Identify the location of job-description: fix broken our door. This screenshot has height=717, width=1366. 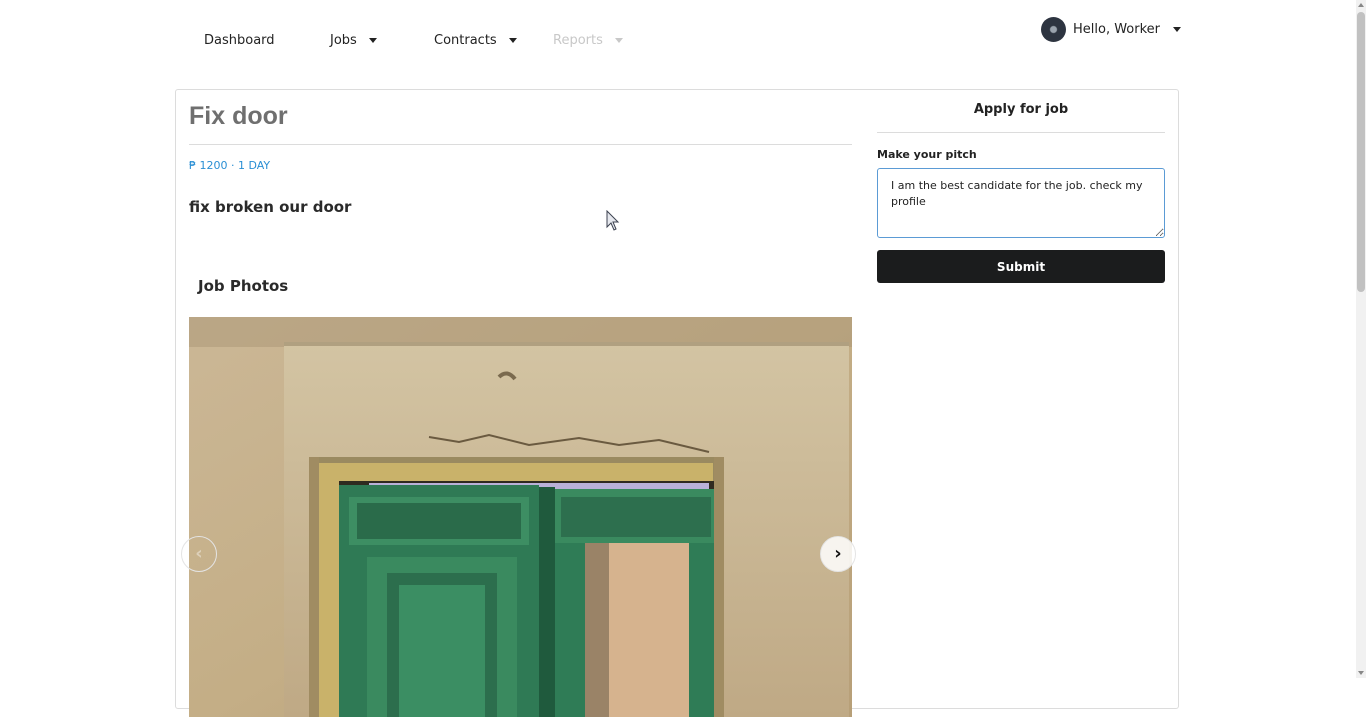
(270, 207).